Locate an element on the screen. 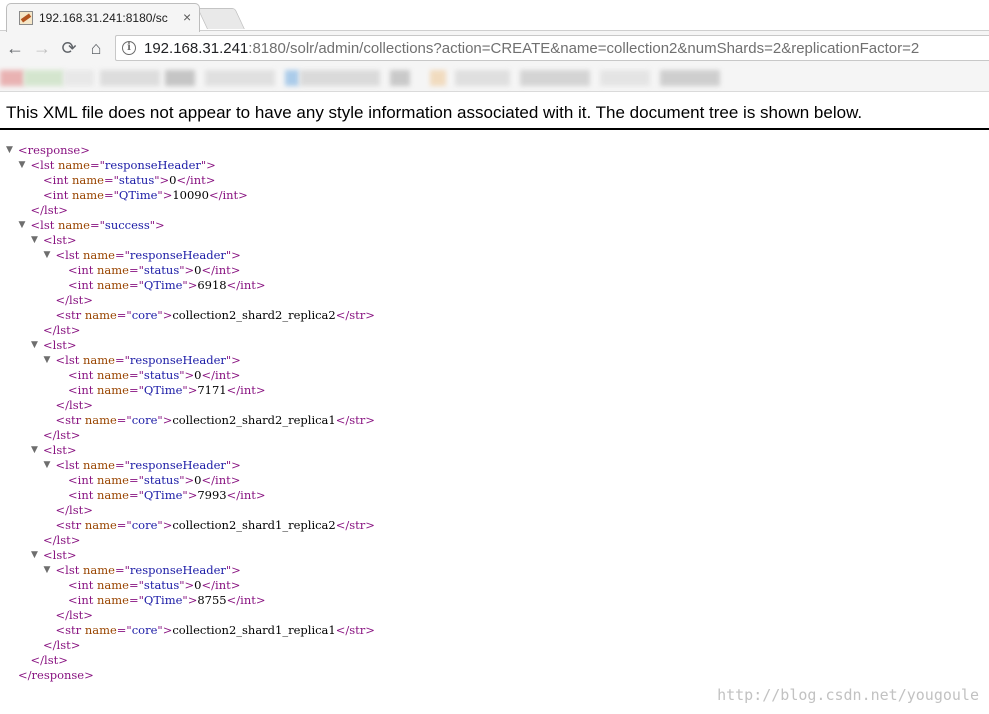 The image size is (989, 714). xml-text: 8755 is located at coordinates (212, 600).